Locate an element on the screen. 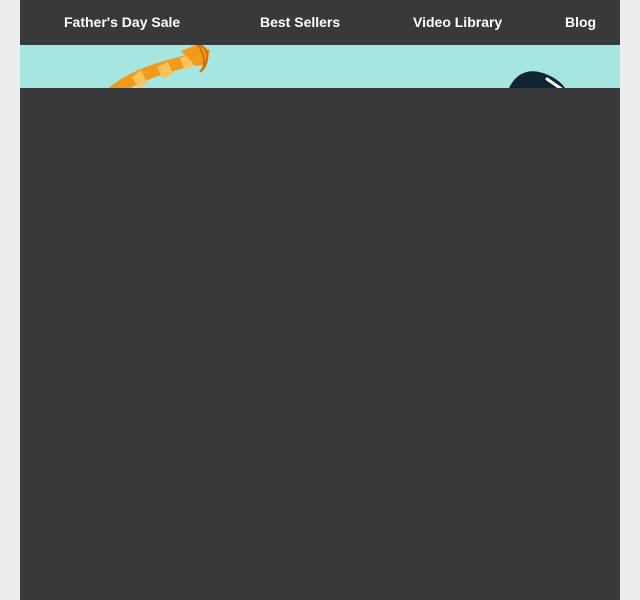 The image size is (640, 600). nav-link-video-library: Video Library is located at coordinates (457, 22).